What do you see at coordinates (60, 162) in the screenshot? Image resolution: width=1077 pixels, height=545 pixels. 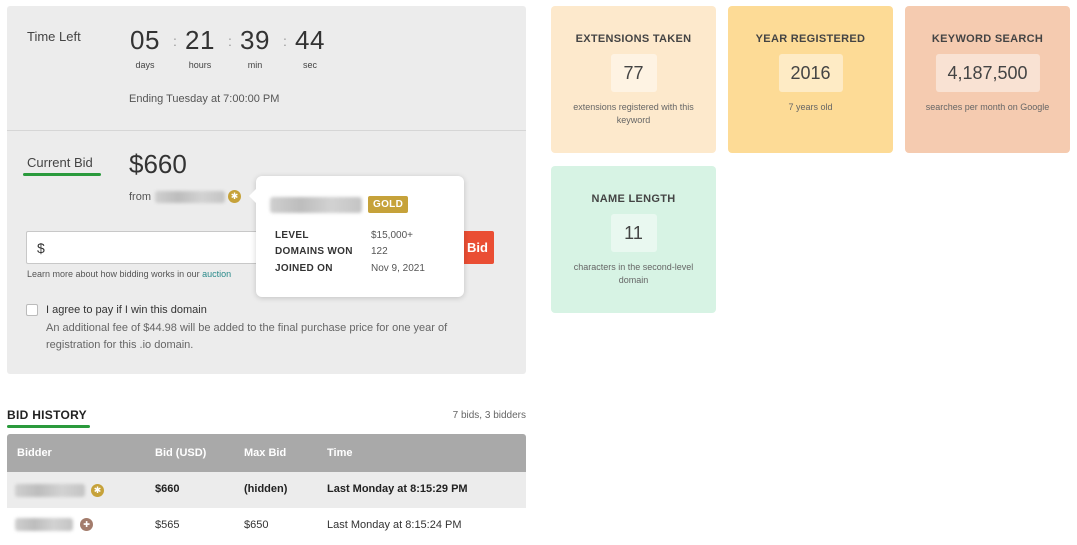 I see `current-bid-label: Current Bid` at bounding box center [60, 162].